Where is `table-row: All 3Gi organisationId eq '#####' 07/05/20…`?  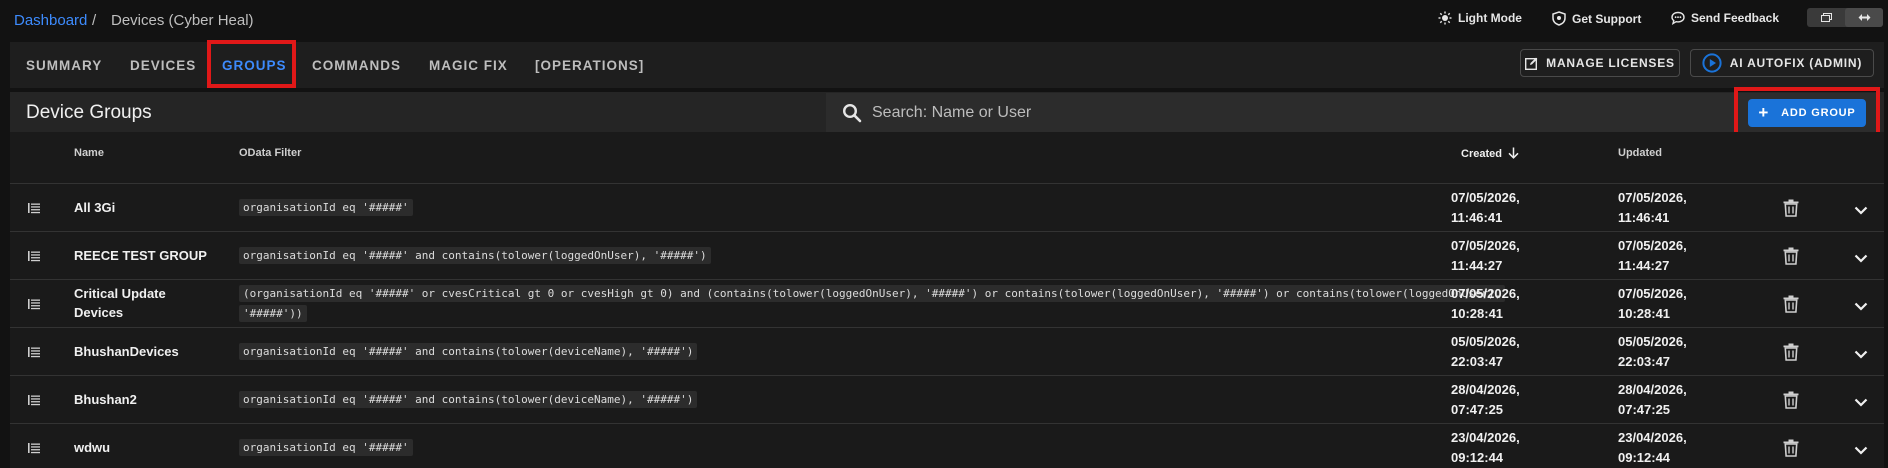 table-row: All 3Gi organisationId eq '#####' 07/05/20… is located at coordinates (947, 208).